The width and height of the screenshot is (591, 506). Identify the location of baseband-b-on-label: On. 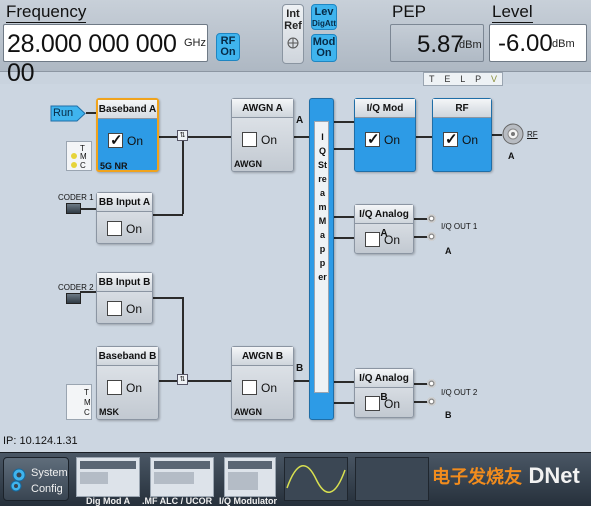
(134, 388).